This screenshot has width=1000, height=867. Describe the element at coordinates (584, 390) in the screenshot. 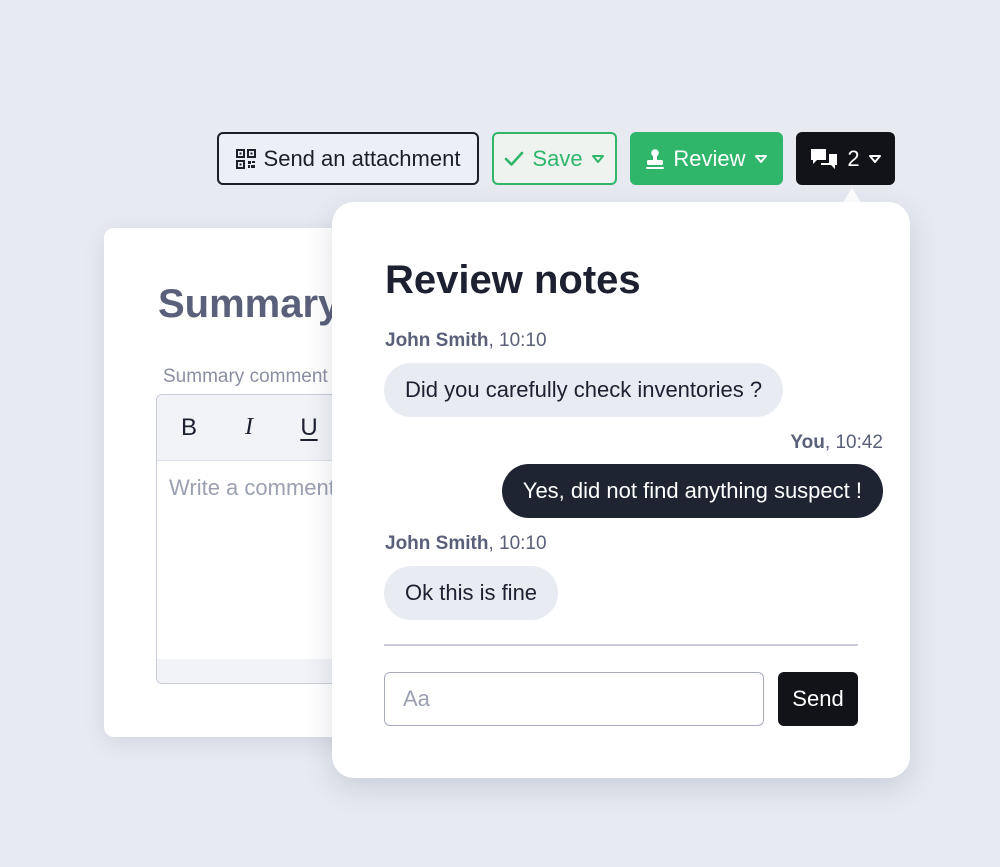

I see `message-bubble: Did you carefully check inventories ?` at that location.